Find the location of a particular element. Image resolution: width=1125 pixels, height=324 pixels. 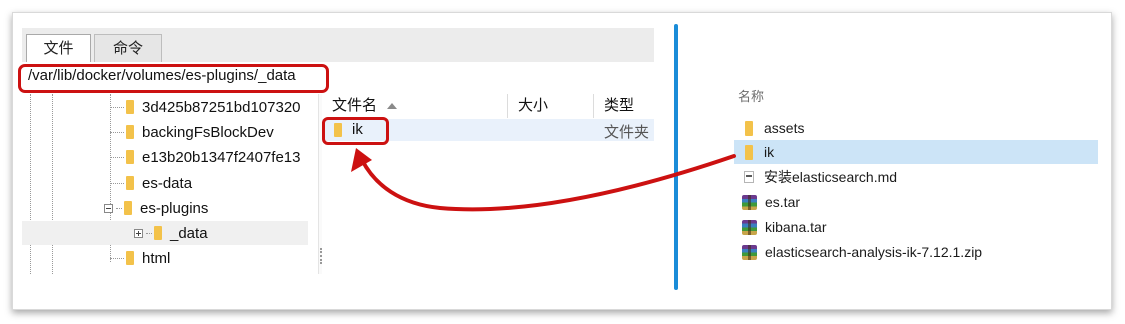

tree-item-label: 3d425b87251bd107320 is located at coordinates (221, 107).